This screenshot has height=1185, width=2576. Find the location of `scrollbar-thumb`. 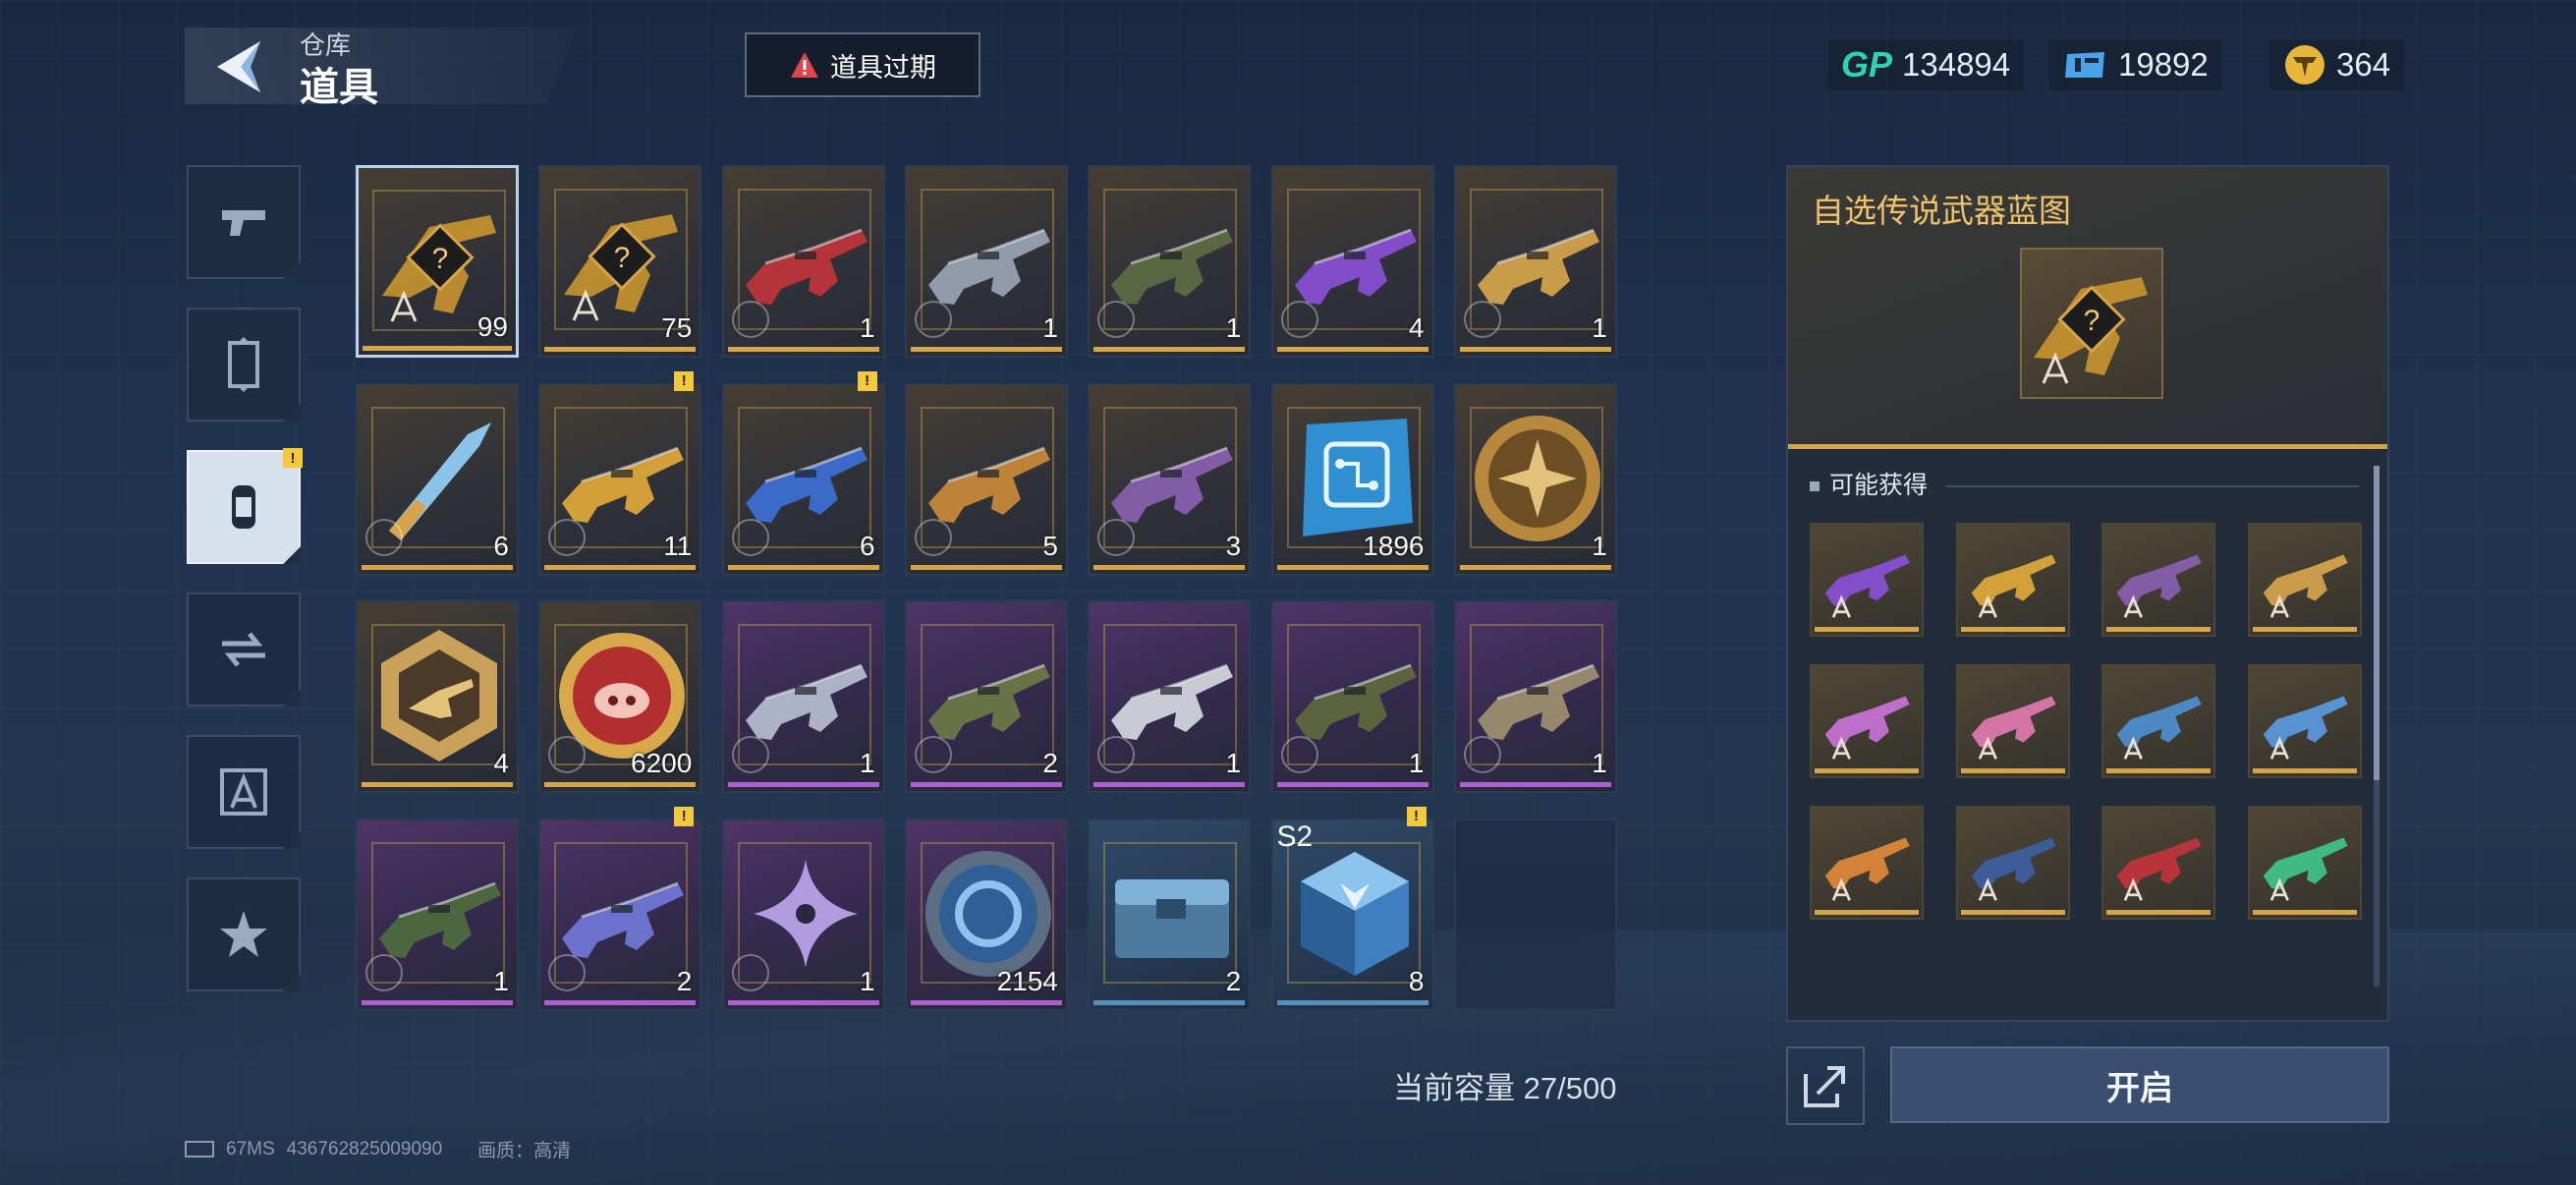

scrollbar-thumb is located at coordinates (2377, 623).